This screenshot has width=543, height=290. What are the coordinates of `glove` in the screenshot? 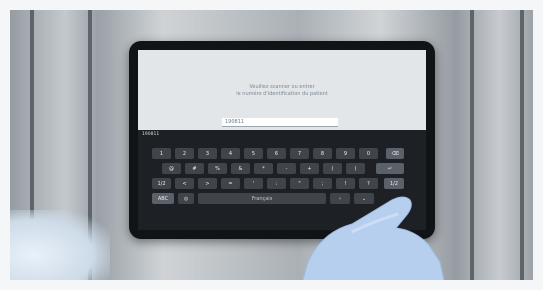 It's located at (373, 243).